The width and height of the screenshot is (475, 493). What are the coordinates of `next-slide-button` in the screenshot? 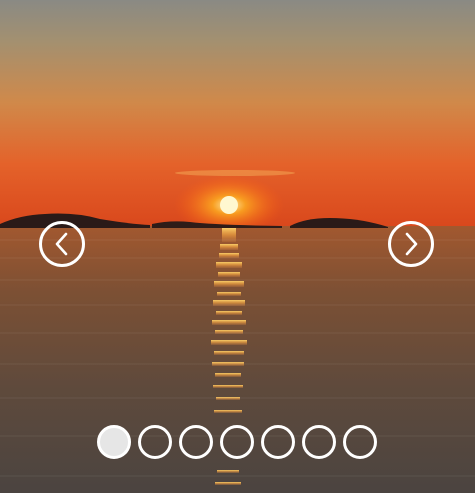 It's located at (411, 244).